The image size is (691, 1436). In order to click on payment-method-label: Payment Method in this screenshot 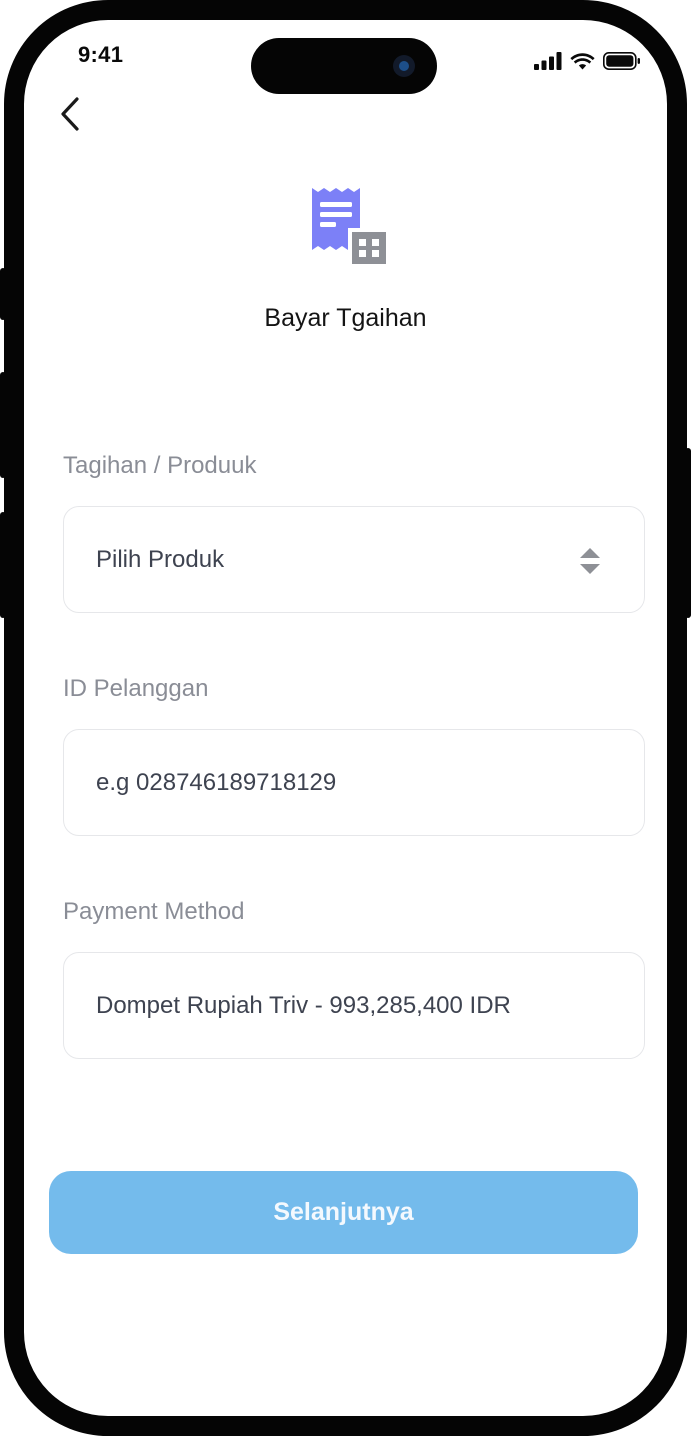, I will do `click(154, 911)`.